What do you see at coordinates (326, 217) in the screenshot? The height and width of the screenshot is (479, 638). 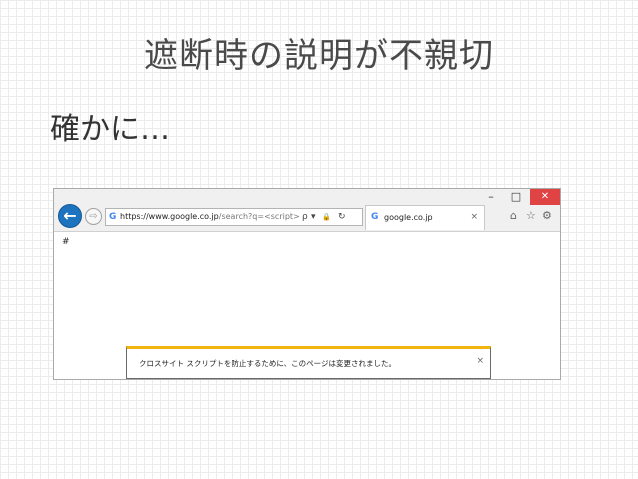 I see `lock-icon: 🔒` at bounding box center [326, 217].